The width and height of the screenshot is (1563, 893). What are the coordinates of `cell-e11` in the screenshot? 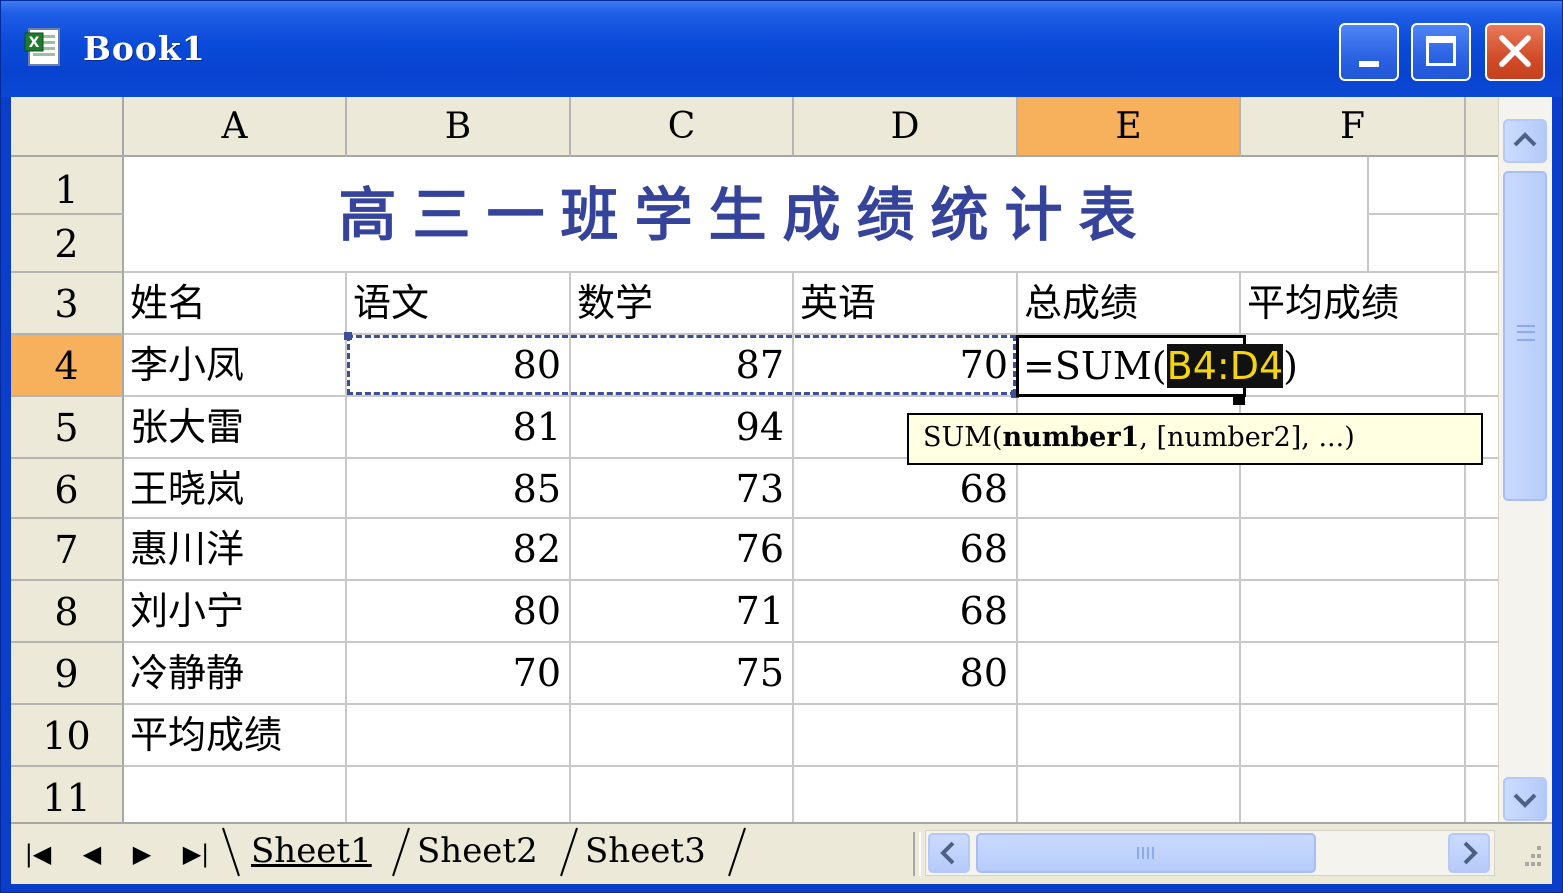 It's located at (1129, 794).